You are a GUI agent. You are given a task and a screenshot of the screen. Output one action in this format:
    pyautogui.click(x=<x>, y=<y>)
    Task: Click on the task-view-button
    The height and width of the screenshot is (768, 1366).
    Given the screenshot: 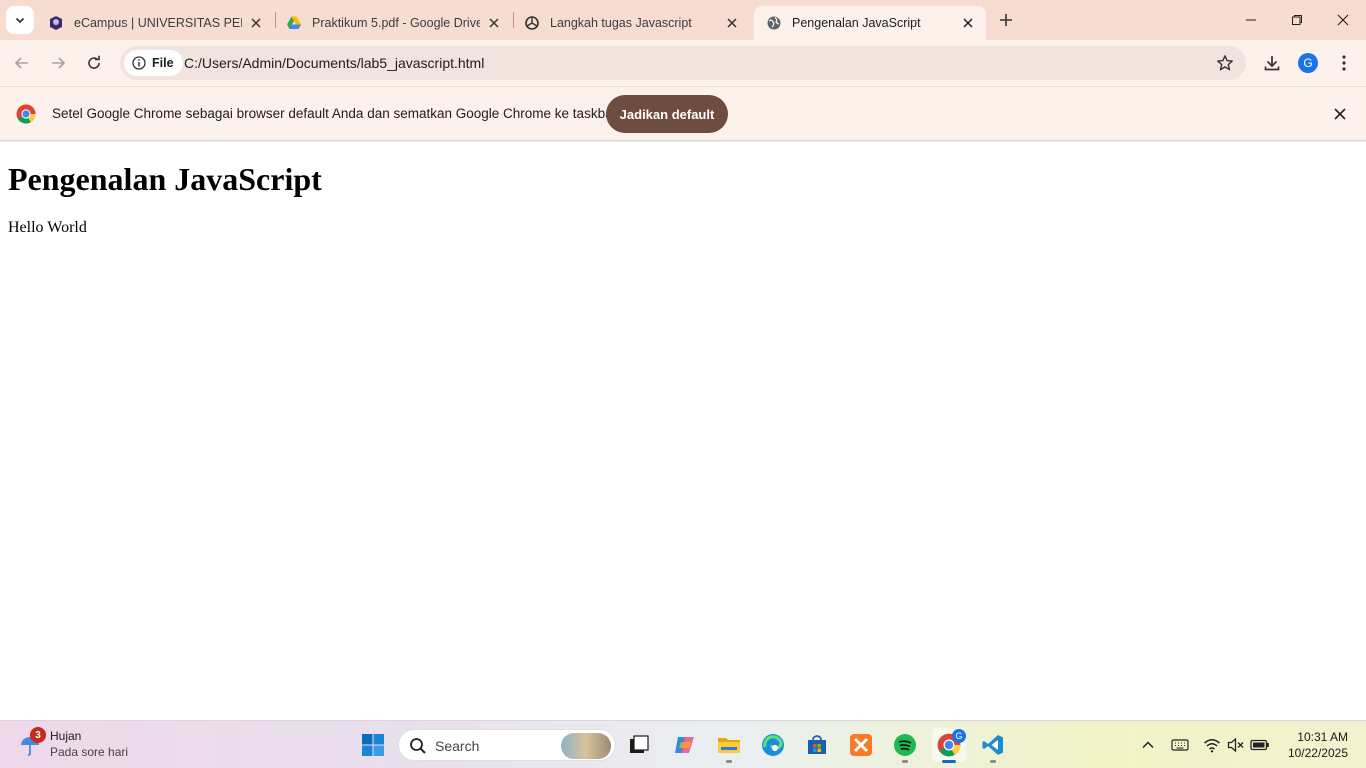 What is the action you would take?
    pyautogui.click(x=639, y=745)
    